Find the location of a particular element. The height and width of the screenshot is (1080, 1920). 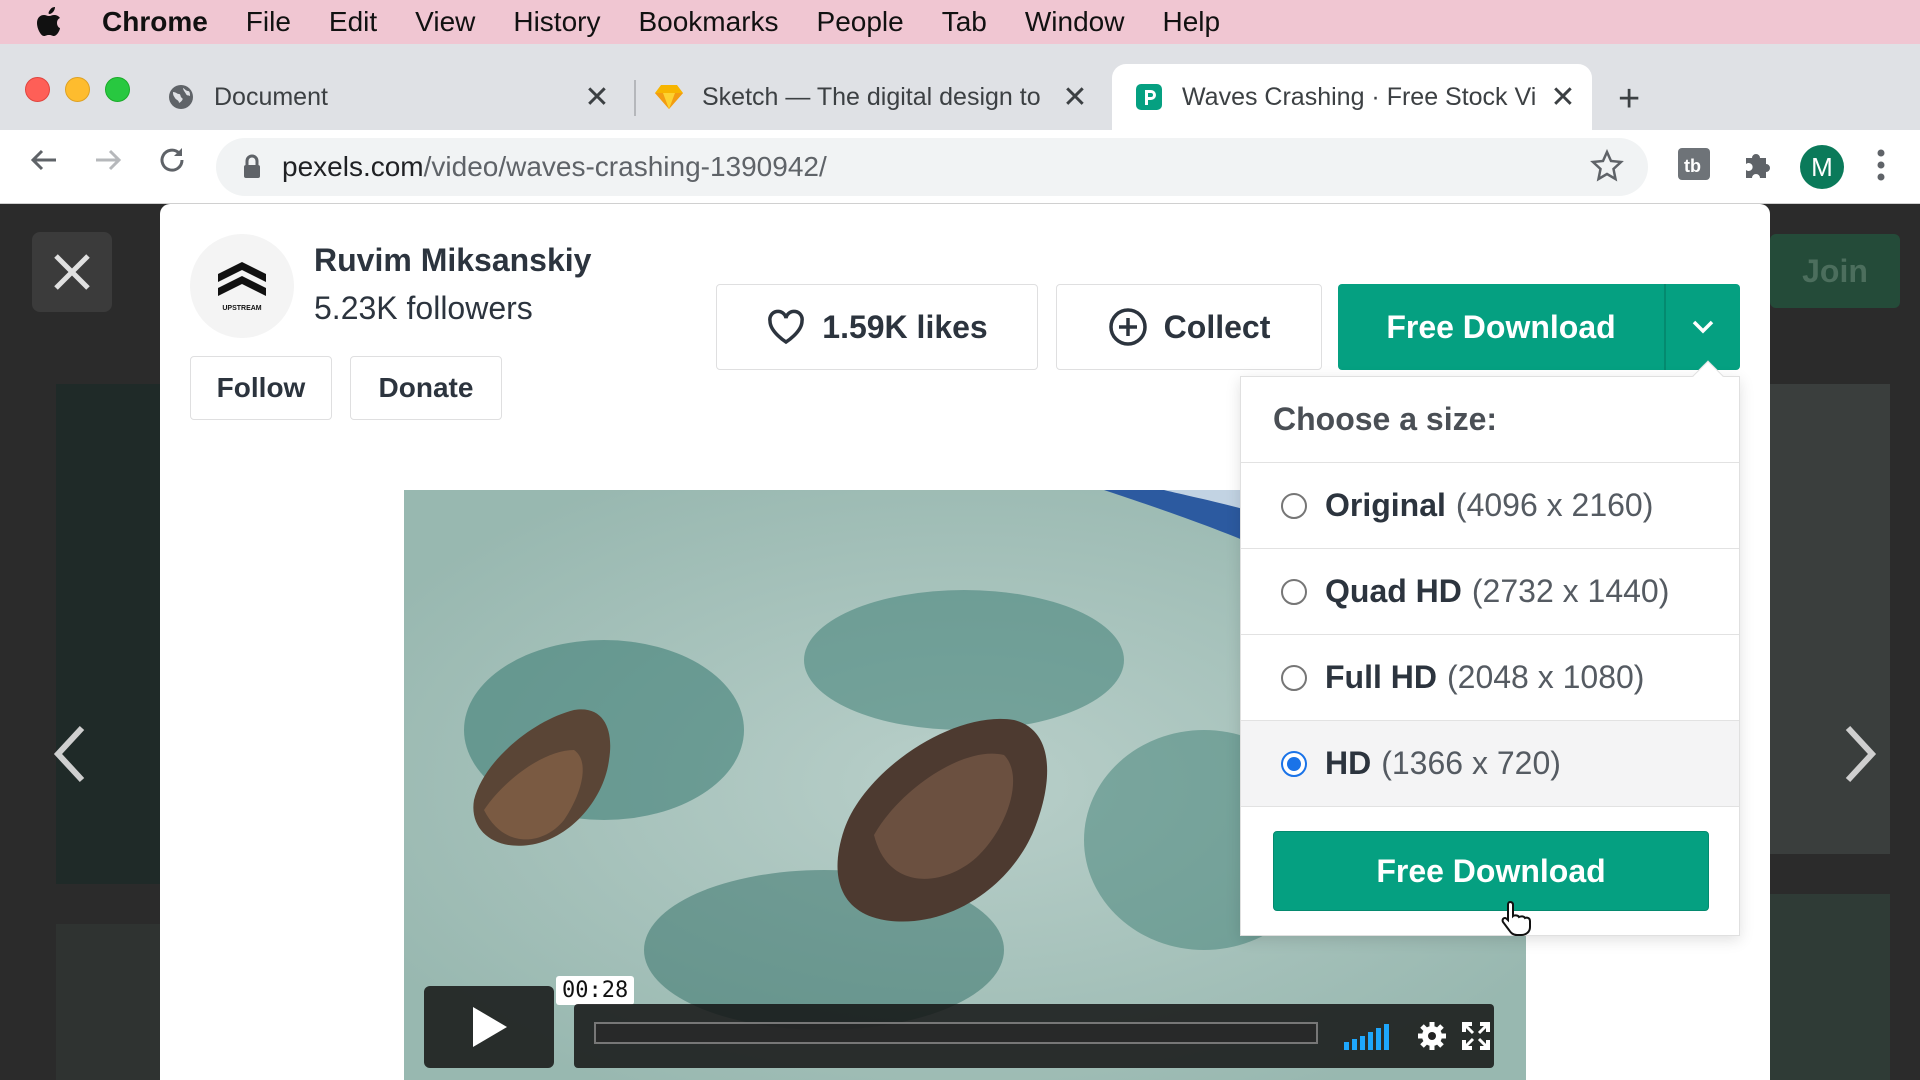

previous-arrow-icon is located at coordinates (70, 761).